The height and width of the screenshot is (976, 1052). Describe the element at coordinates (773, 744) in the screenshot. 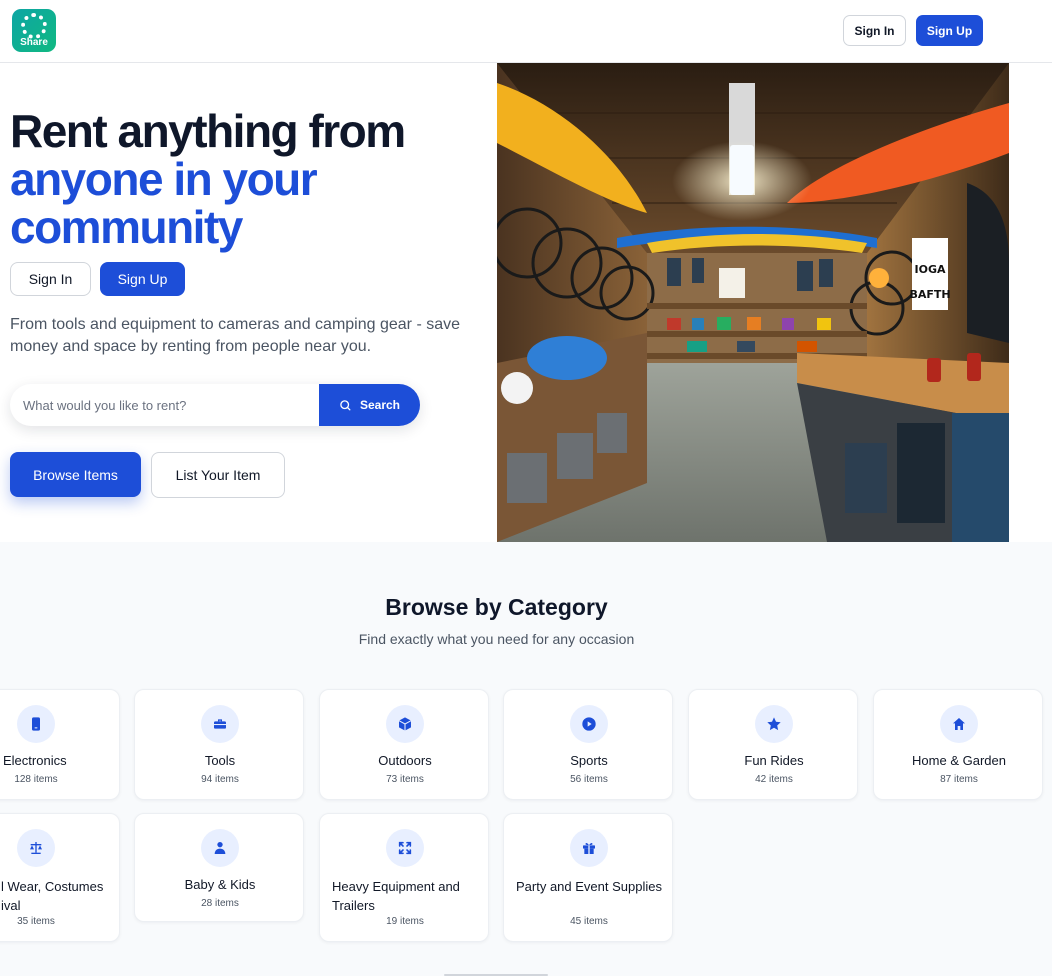

I see `category-card-fun-rides: Fun Rides 42 items` at that location.